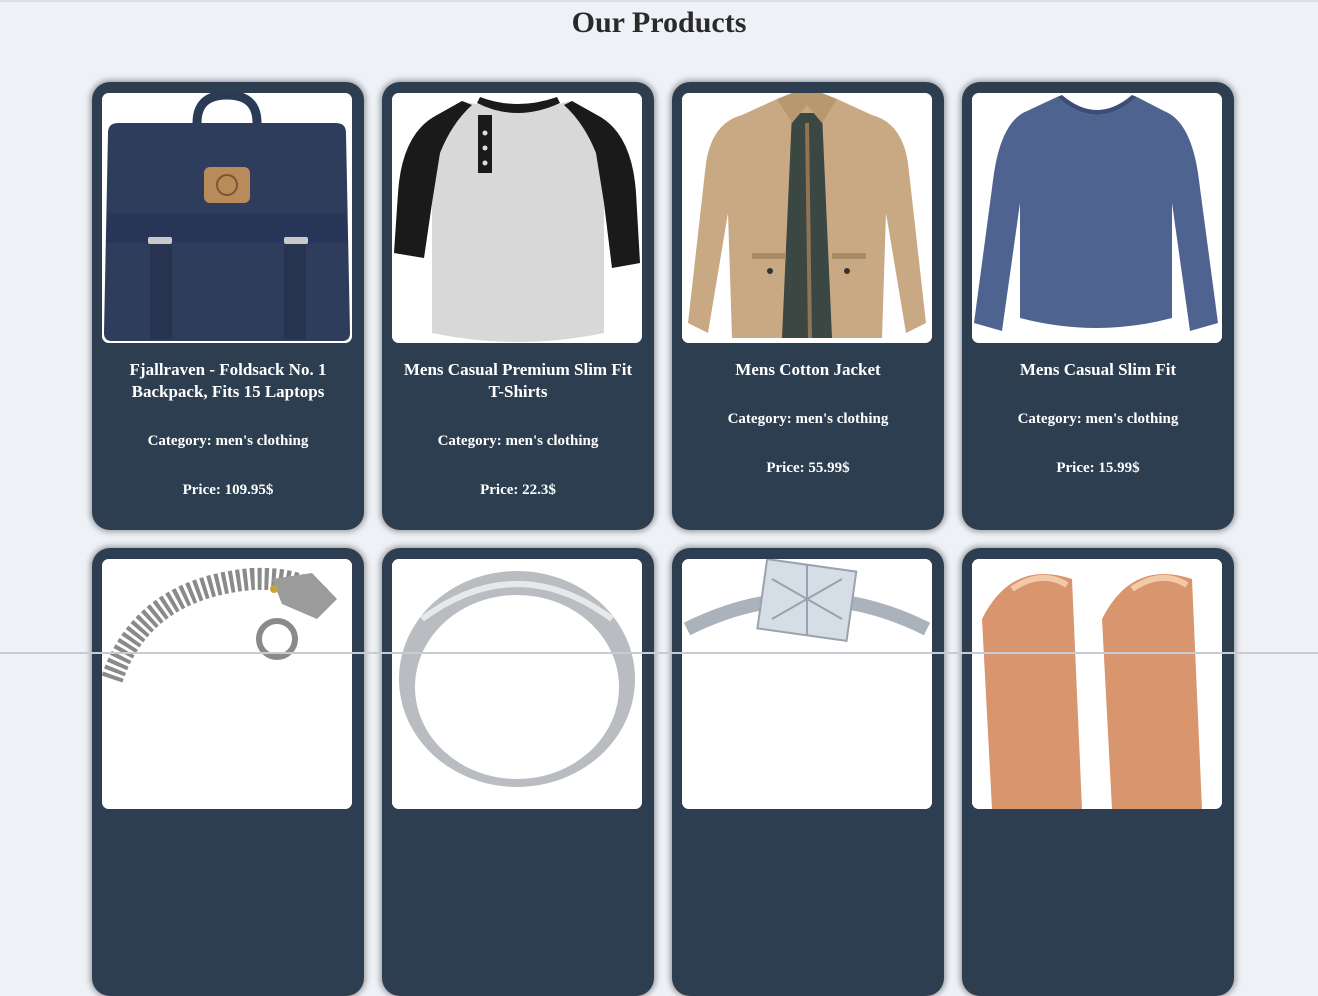 The height and width of the screenshot is (996, 1318). What do you see at coordinates (1098, 370) in the screenshot?
I see `product-title: Mens Casual Slim Fit` at bounding box center [1098, 370].